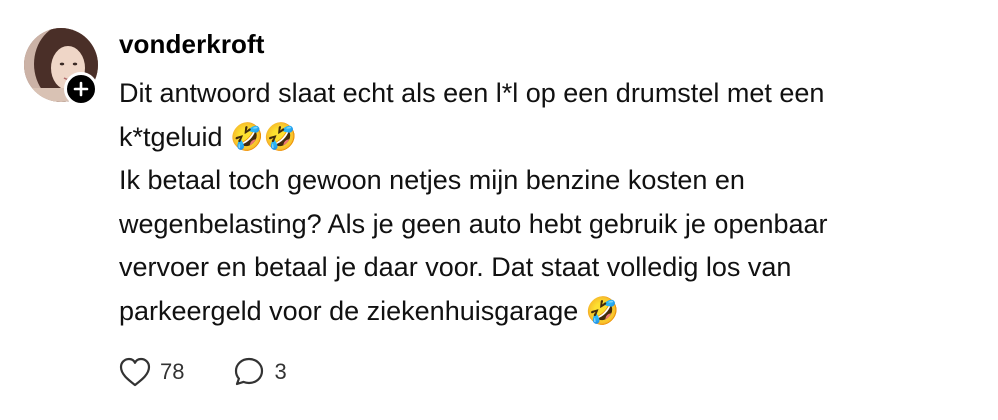 The width and height of the screenshot is (998, 420). I want to click on action-bar: 78 3, so click(226, 372).